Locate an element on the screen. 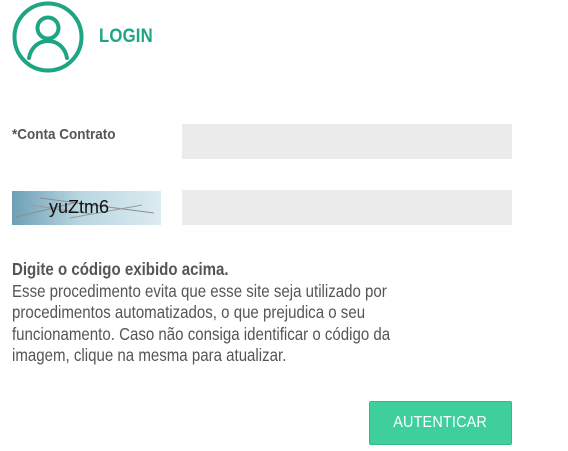  conta-contrato-label: *Conta Contrato is located at coordinates (64, 134).